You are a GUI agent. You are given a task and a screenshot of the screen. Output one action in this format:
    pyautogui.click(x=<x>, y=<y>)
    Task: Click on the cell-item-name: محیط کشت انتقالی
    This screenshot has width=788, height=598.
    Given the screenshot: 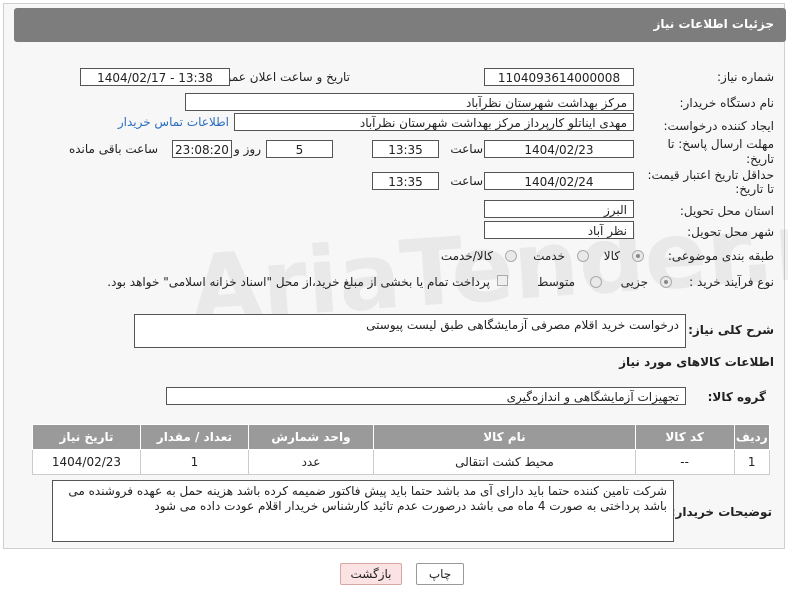 What is the action you would take?
    pyautogui.click(x=504, y=462)
    